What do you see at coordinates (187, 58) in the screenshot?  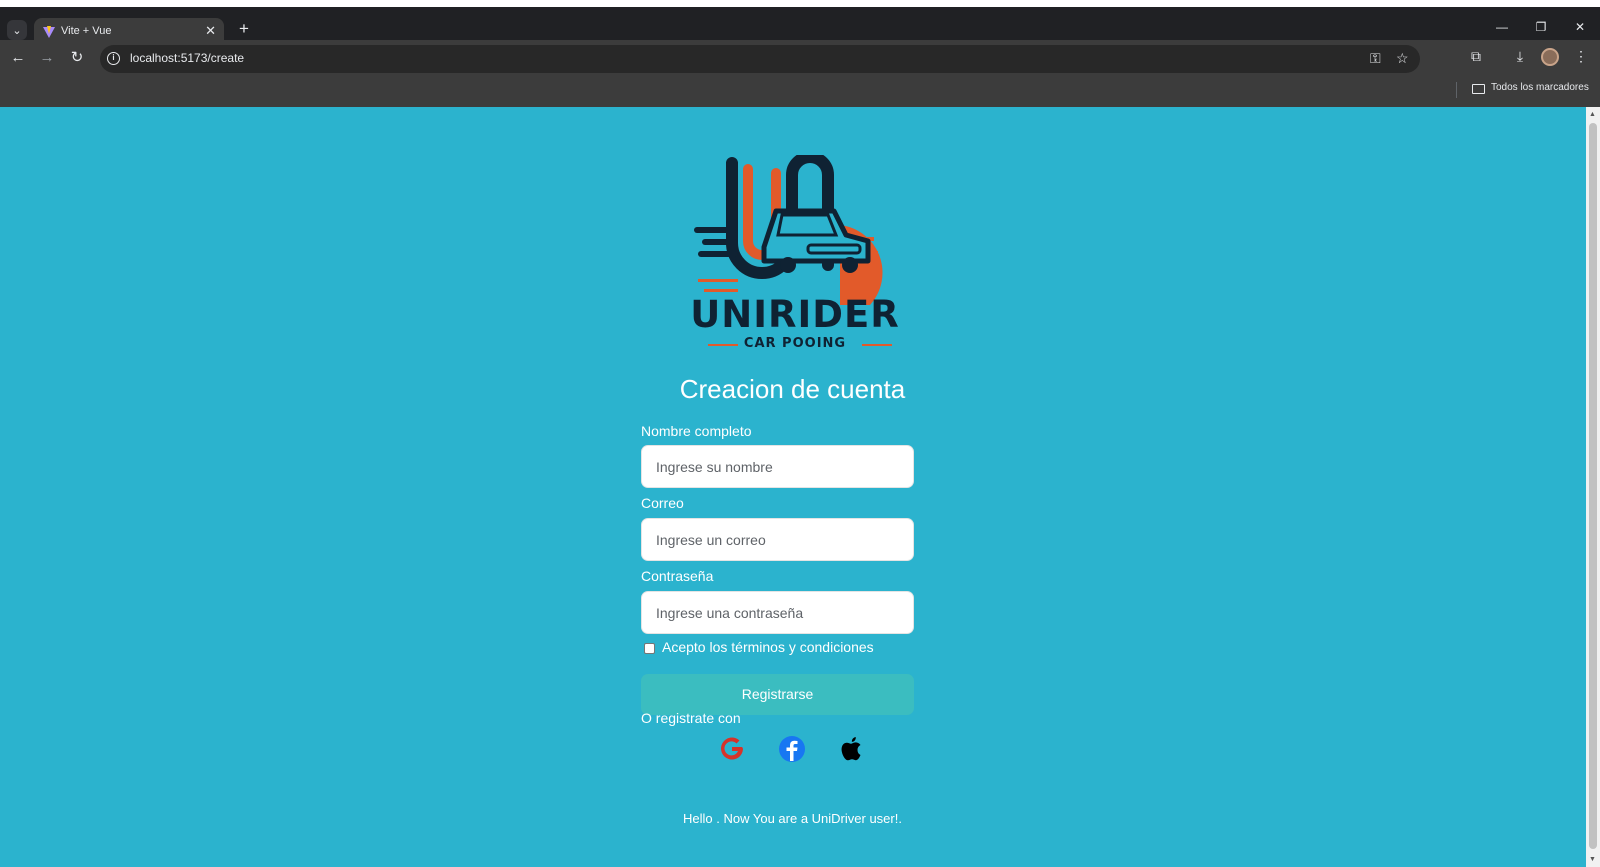 I see `address-url: localhost:5173/create` at bounding box center [187, 58].